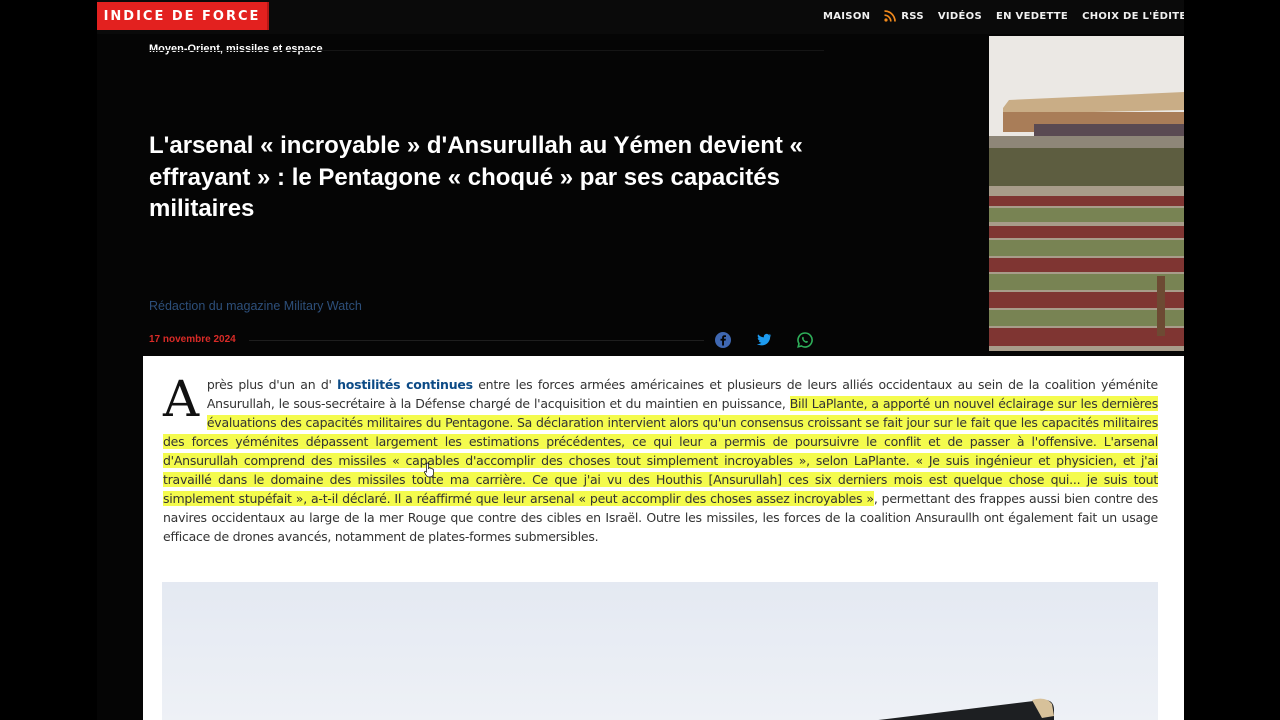 Image resolution: width=1280 pixels, height=720 pixels. I want to click on military-parade-photo, so click(1086, 193).